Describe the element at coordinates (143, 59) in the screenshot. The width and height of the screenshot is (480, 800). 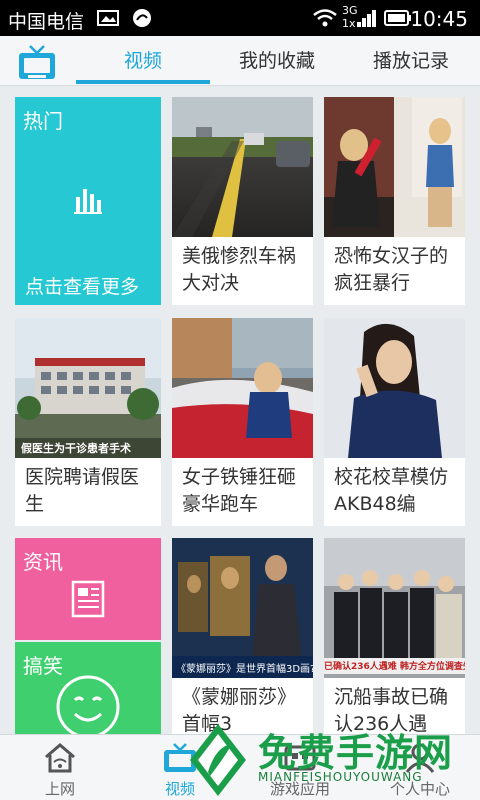
I see `tab-video: 视频` at that location.